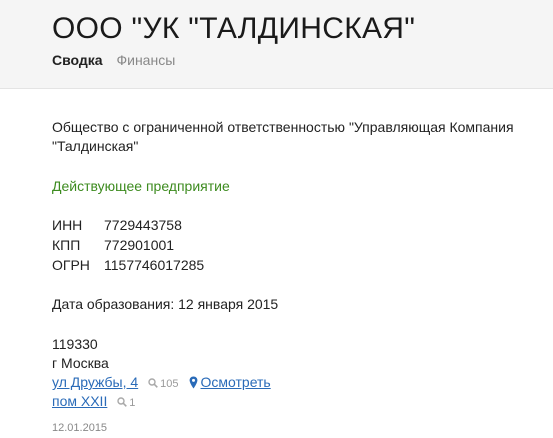  What do you see at coordinates (132, 403) in the screenshot?
I see `room-count-value: 1` at bounding box center [132, 403].